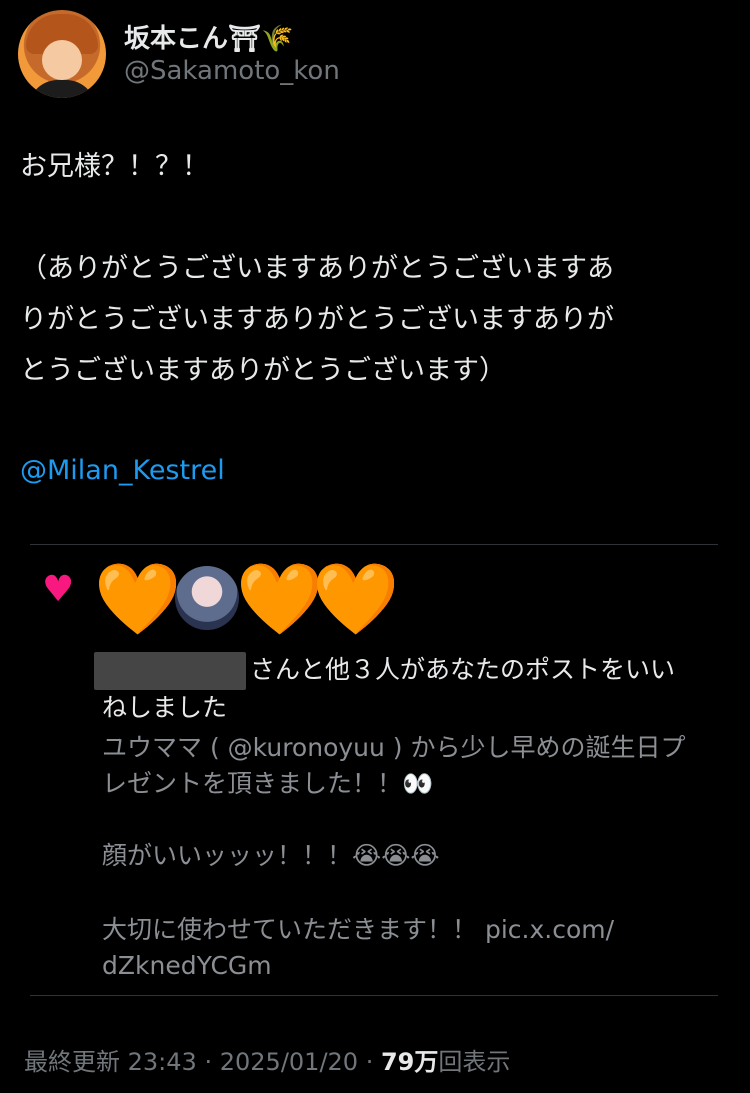  I want to click on author-avatar, so click(62, 54).